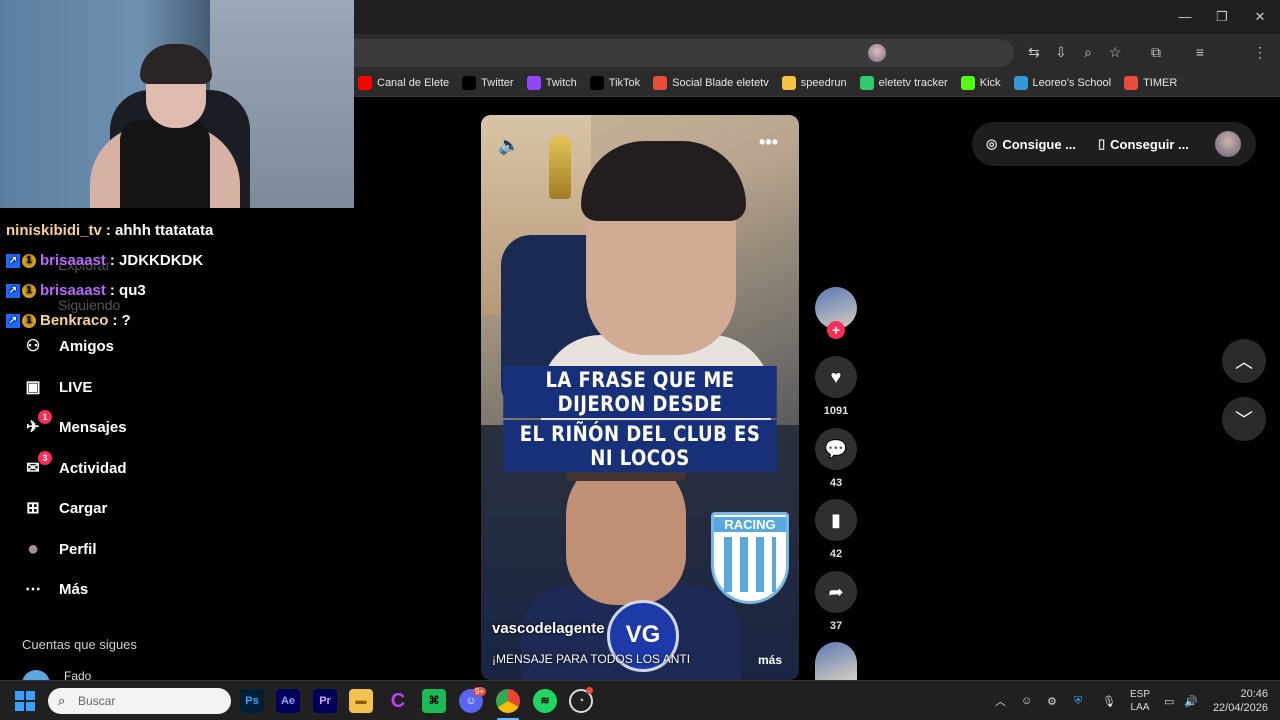 This screenshot has height=720, width=1280. I want to click on discord-tray-icon: ☺, so click(1026, 700).